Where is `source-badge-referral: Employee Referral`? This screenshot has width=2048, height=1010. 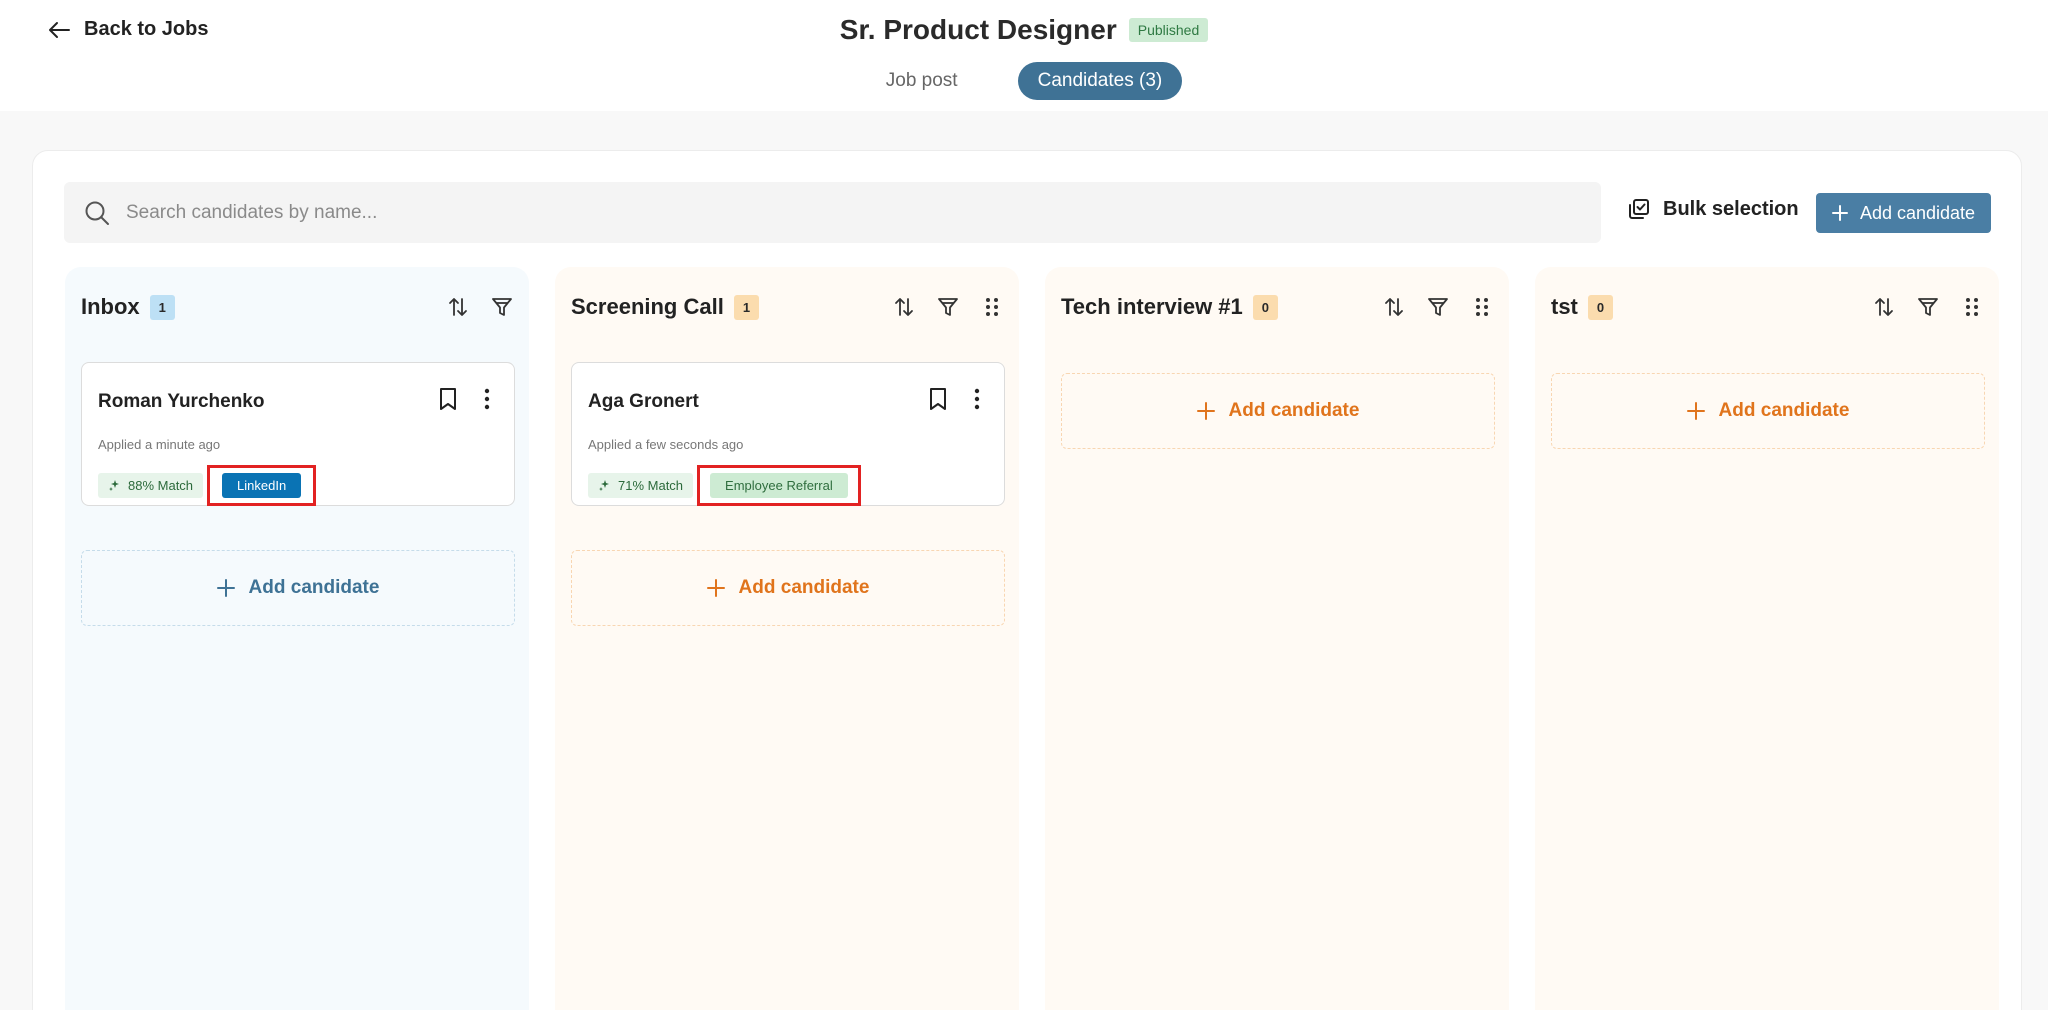
source-badge-referral: Employee Referral is located at coordinates (779, 485).